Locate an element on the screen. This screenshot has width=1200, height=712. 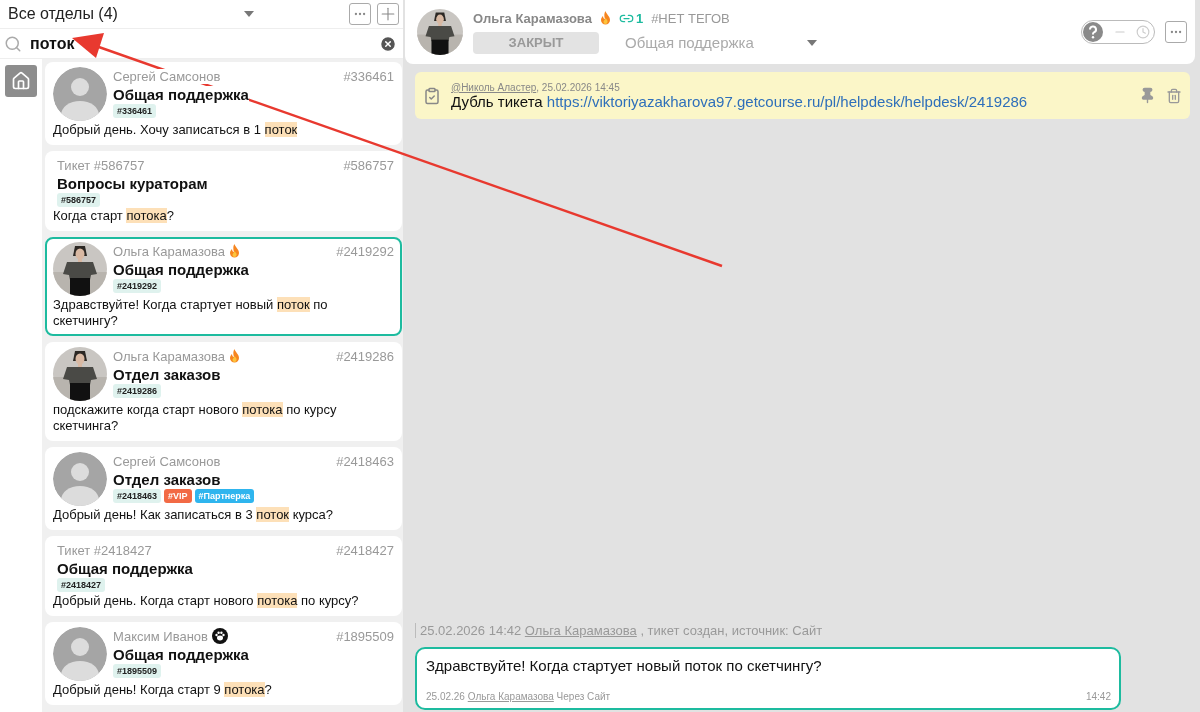
tag: #Партнерка is located at coordinates (224, 496).